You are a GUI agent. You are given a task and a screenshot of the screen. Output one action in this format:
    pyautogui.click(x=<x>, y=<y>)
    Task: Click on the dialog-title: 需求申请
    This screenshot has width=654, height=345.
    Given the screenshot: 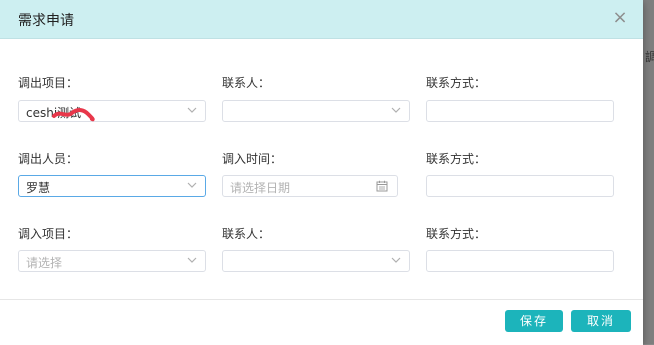 What is the action you would take?
    pyautogui.click(x=46, y=21)
    